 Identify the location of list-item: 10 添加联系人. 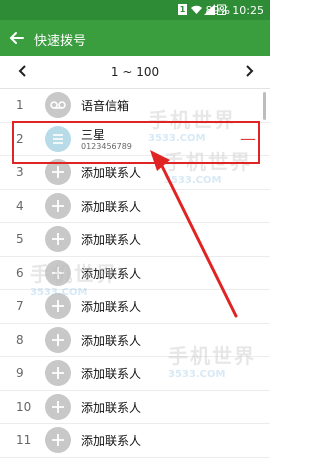
(135, 407).